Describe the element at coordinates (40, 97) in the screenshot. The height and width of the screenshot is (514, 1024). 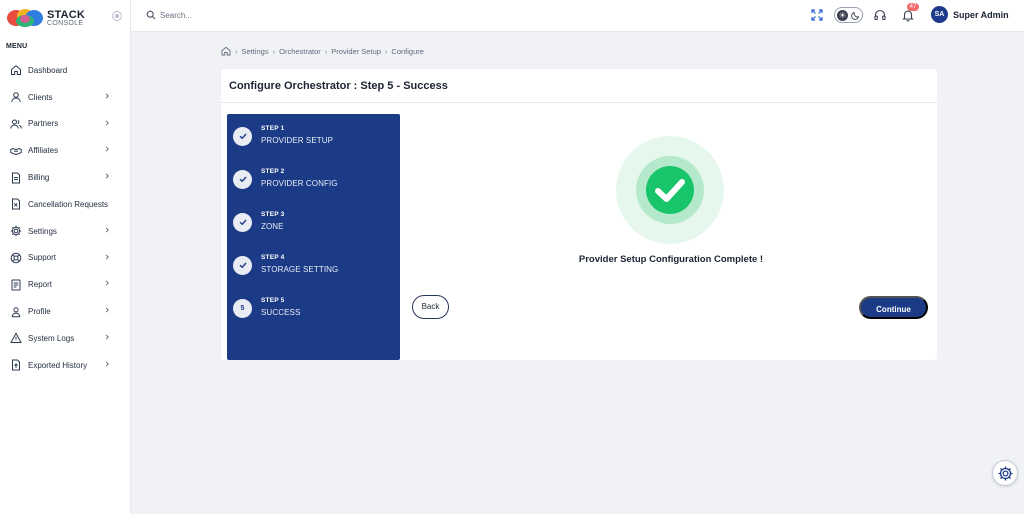
I see `sidebar-item-label: Clients` at that location.